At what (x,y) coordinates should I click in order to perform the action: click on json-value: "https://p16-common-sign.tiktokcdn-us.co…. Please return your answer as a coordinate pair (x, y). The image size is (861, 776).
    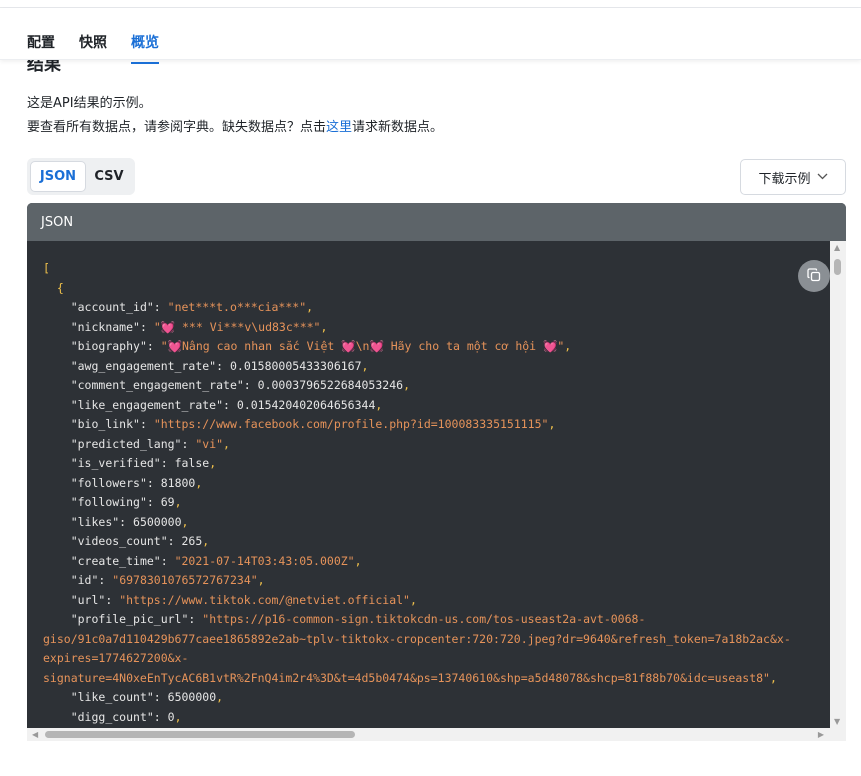
    Looking at the image, I should click on (424, 619).